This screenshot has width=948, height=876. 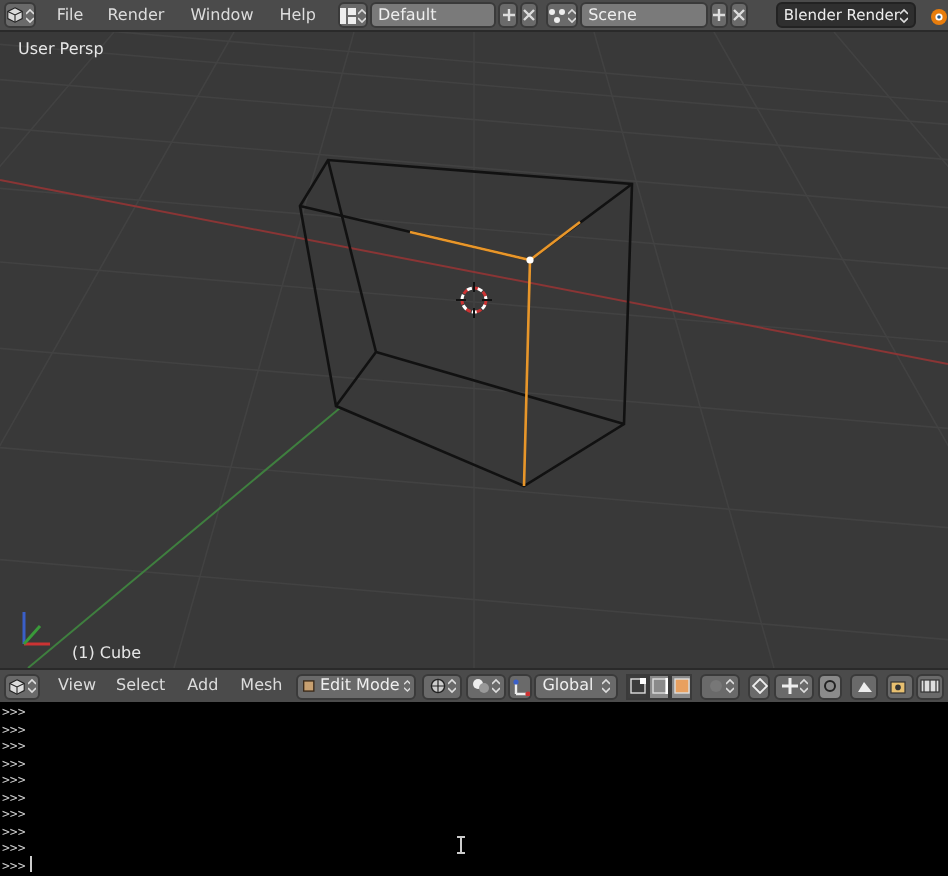 I want to click on occlude-button, so click(x=830, y=686).